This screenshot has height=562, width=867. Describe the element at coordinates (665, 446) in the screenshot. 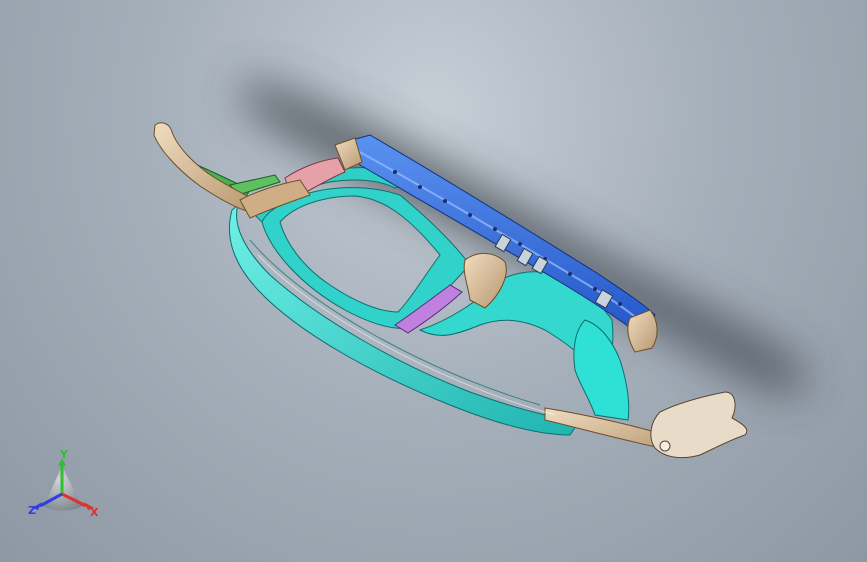

I see `right-end-mount-hole` at that location.